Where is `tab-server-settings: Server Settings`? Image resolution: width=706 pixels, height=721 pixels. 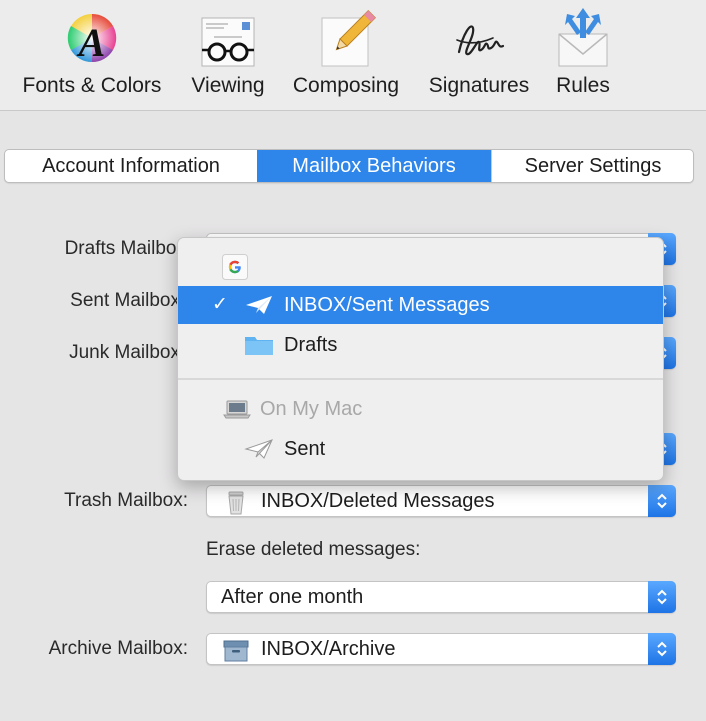
tab-server-settings: Server Settings is located at coordinates (592, 166).